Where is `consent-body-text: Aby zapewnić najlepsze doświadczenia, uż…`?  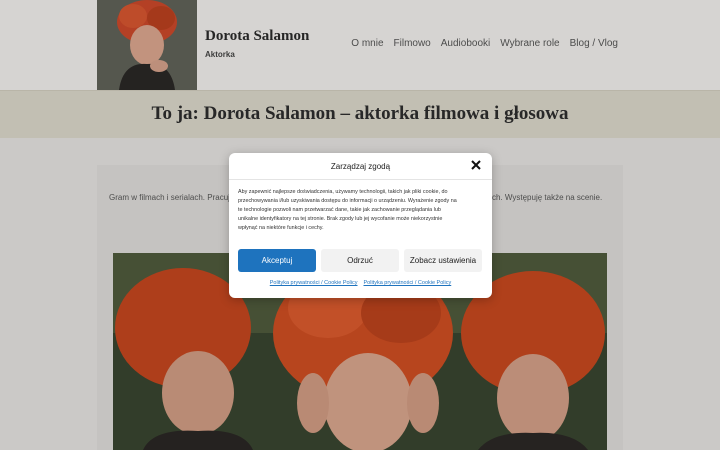 consent-body-text: Aby zapewnić najlepsze doświadczenia, uż… is located at coordinates (347, 210).